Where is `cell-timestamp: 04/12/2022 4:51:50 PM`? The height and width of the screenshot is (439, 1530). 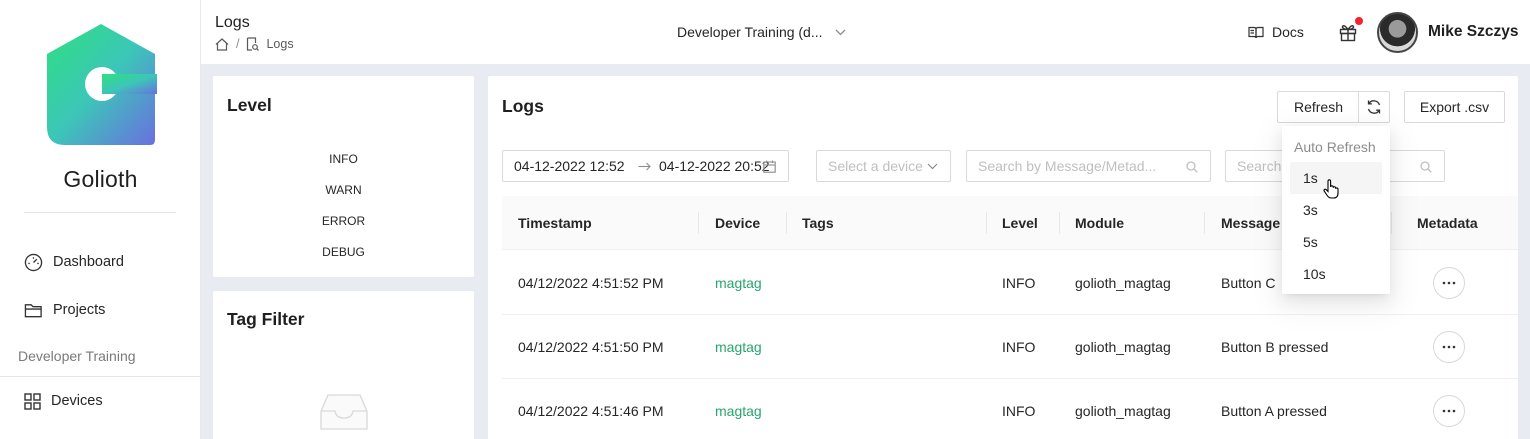
cell-timestamp: 04/12/2022 4:51:50 PM is located at coordinates (591, 347).